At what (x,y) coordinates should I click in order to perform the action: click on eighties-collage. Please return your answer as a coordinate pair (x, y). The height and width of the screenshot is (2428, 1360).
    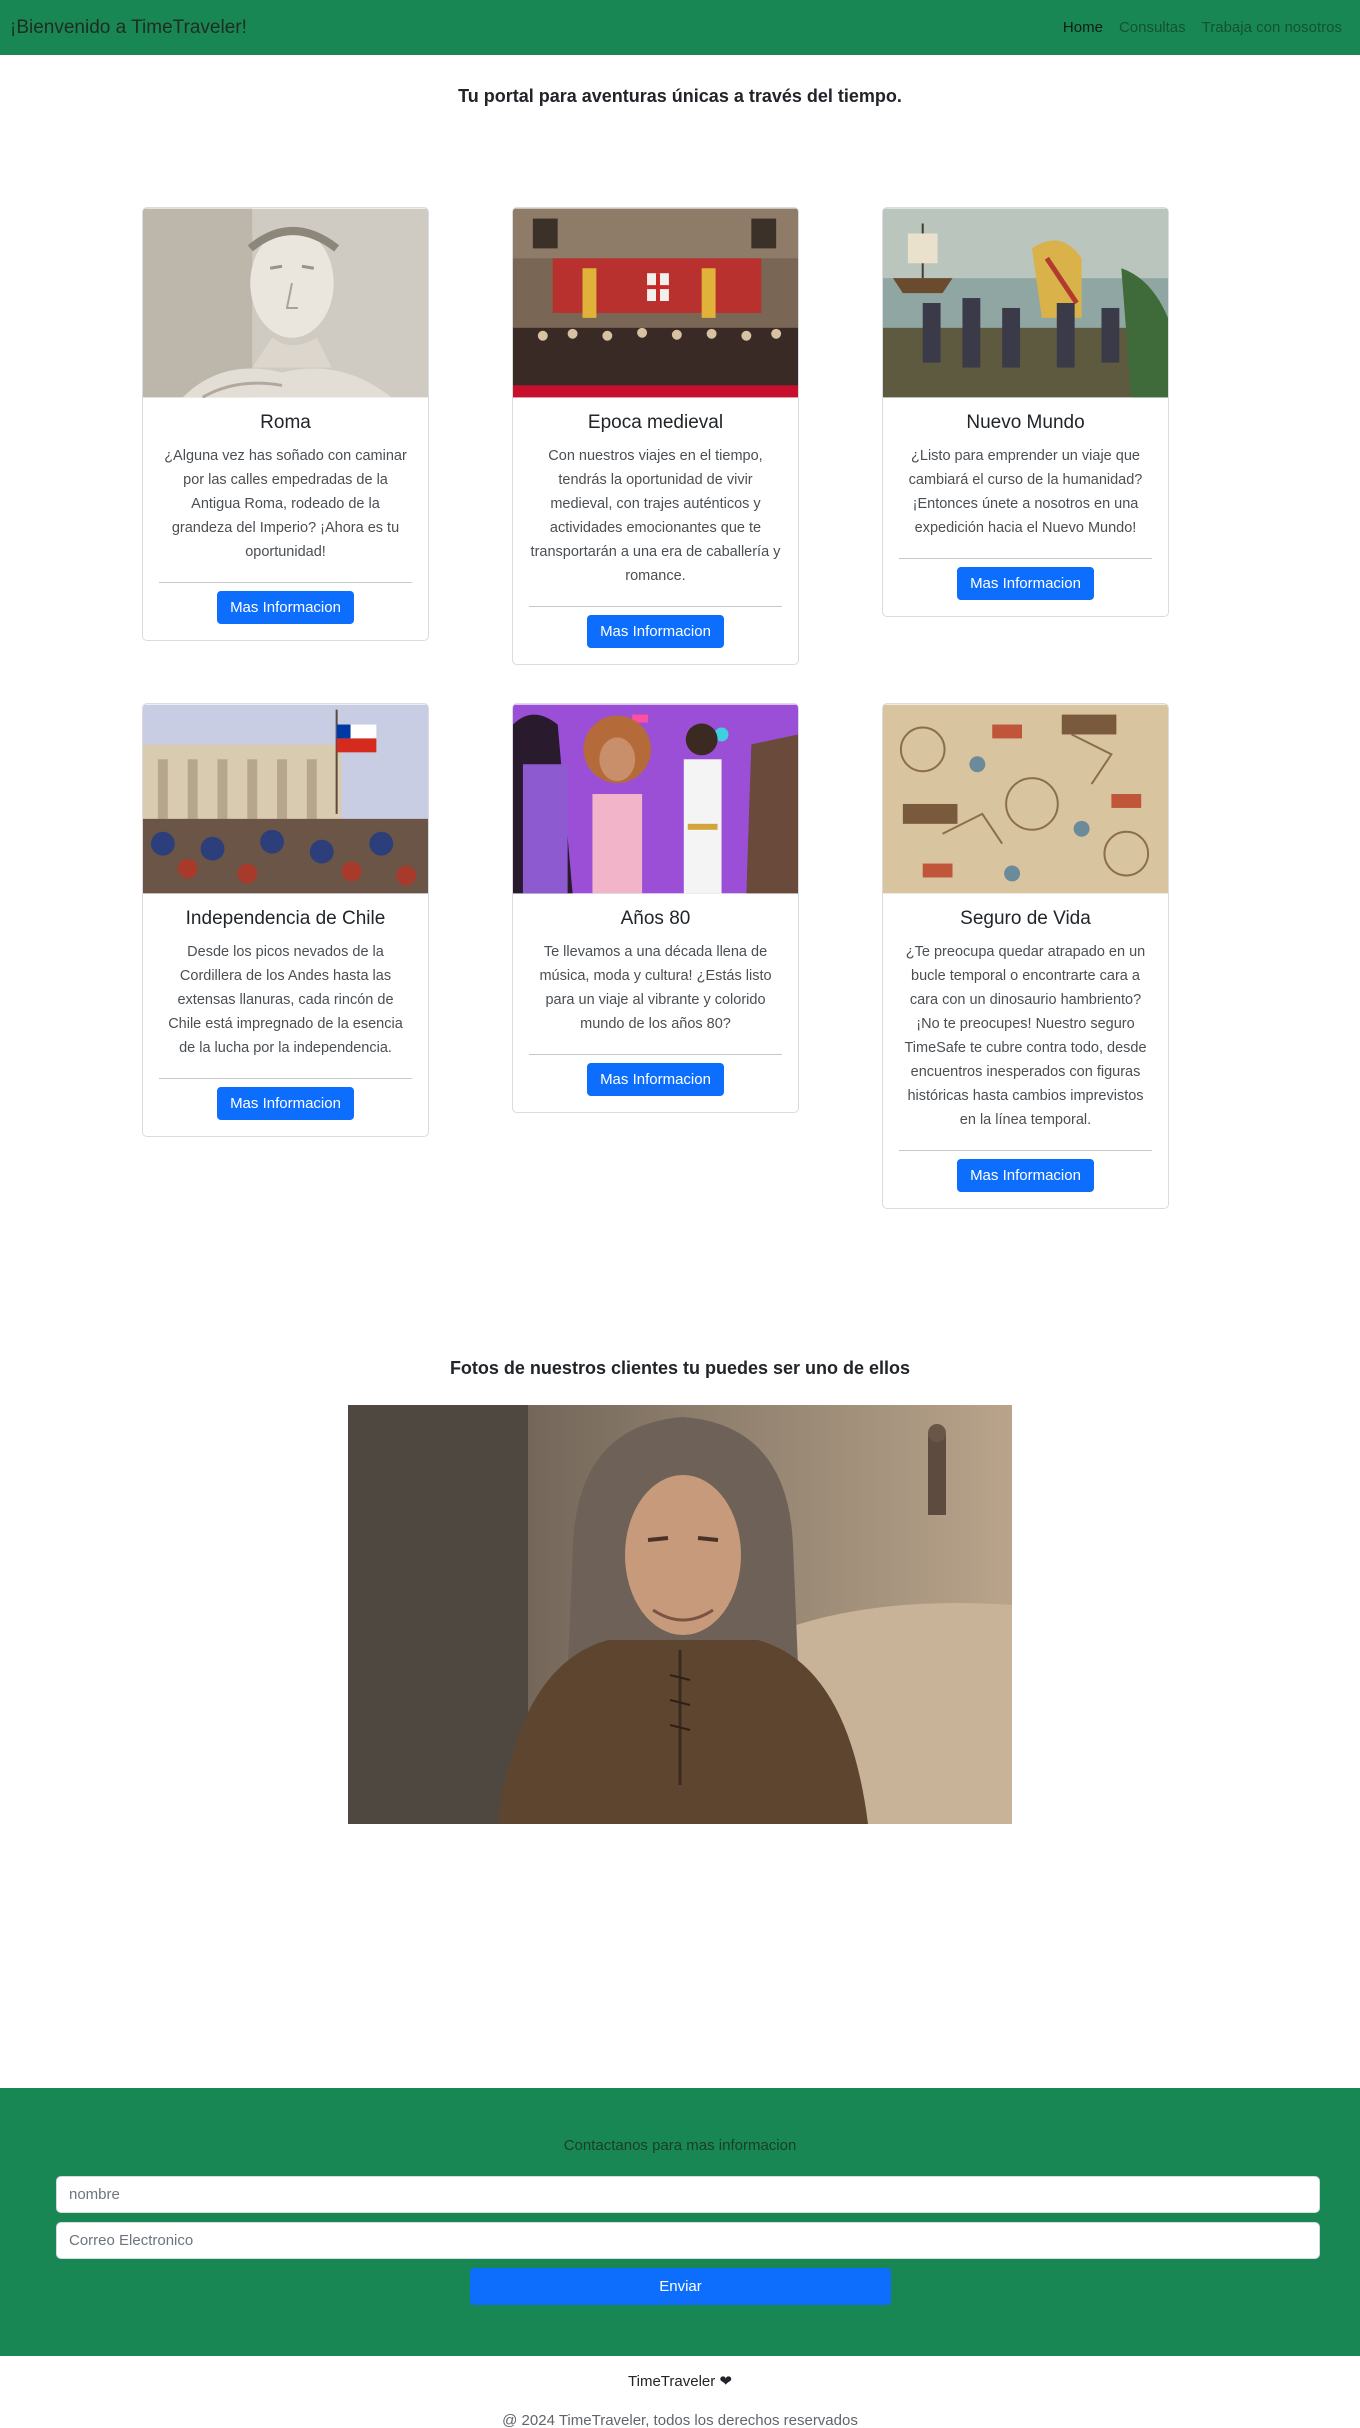
    Looking at the image, I should click on (655, 799).